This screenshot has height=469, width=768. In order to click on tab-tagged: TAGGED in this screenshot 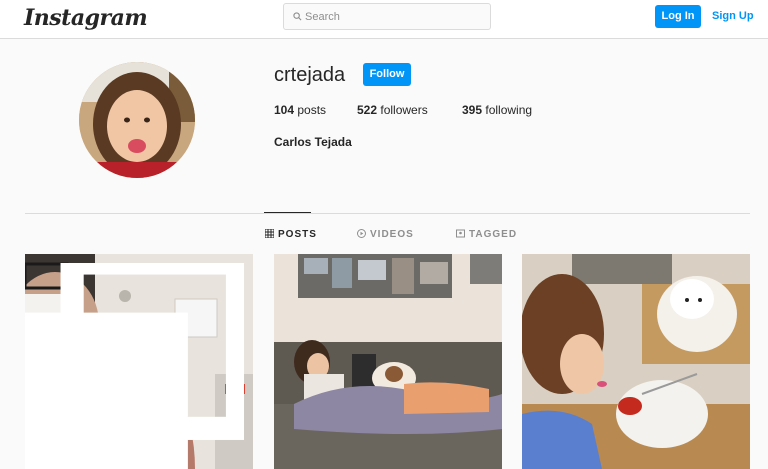, I will do `click(486, 235)`.